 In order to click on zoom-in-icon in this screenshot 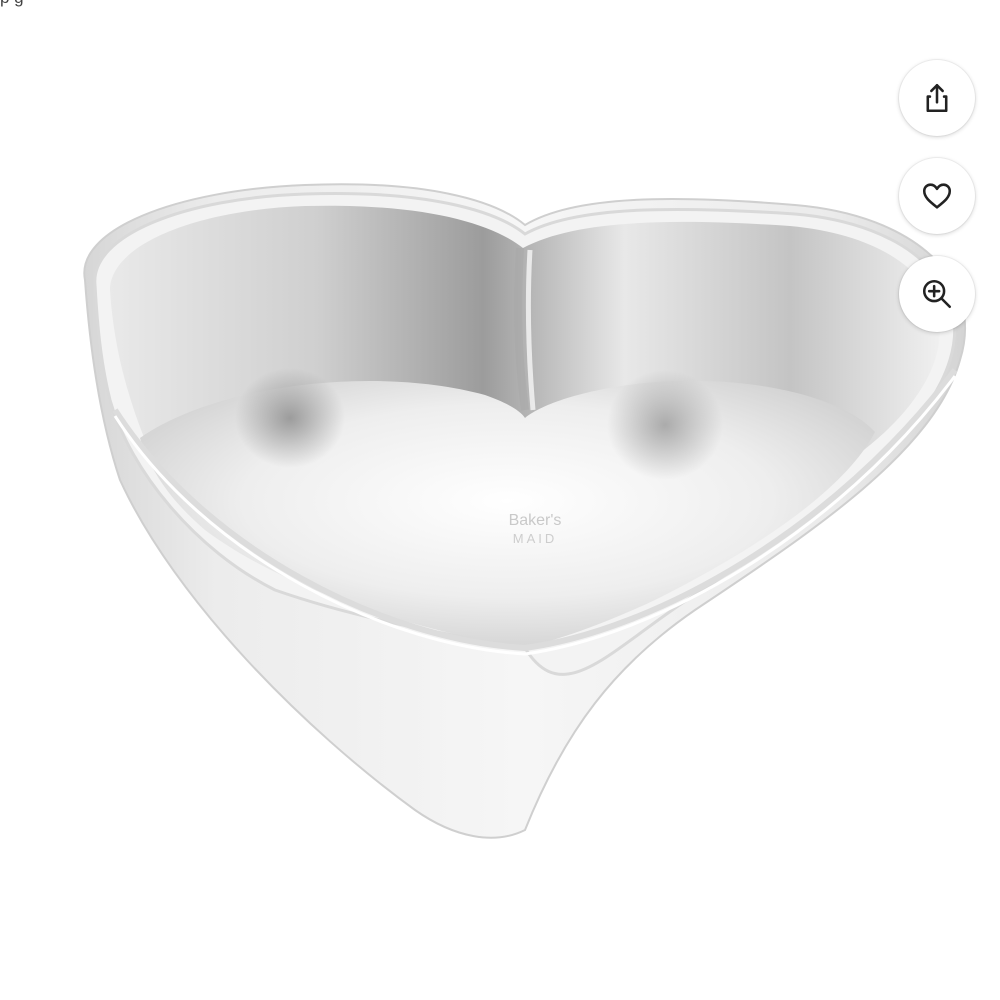, I will do `click(937, 294)`.